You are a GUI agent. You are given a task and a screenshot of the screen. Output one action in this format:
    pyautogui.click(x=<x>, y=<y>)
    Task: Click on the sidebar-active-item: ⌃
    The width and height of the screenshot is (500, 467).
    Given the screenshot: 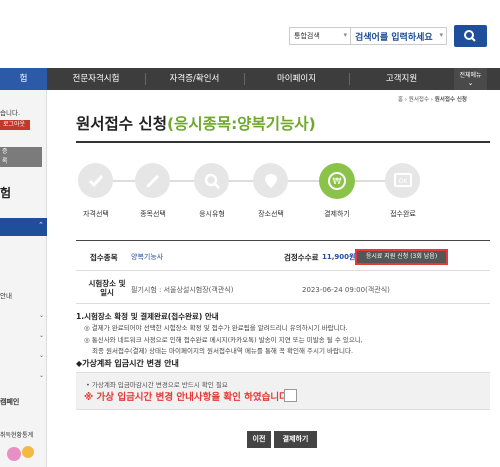 What is the action you would take?
    pyautogui.click(x=23, y=227)
    